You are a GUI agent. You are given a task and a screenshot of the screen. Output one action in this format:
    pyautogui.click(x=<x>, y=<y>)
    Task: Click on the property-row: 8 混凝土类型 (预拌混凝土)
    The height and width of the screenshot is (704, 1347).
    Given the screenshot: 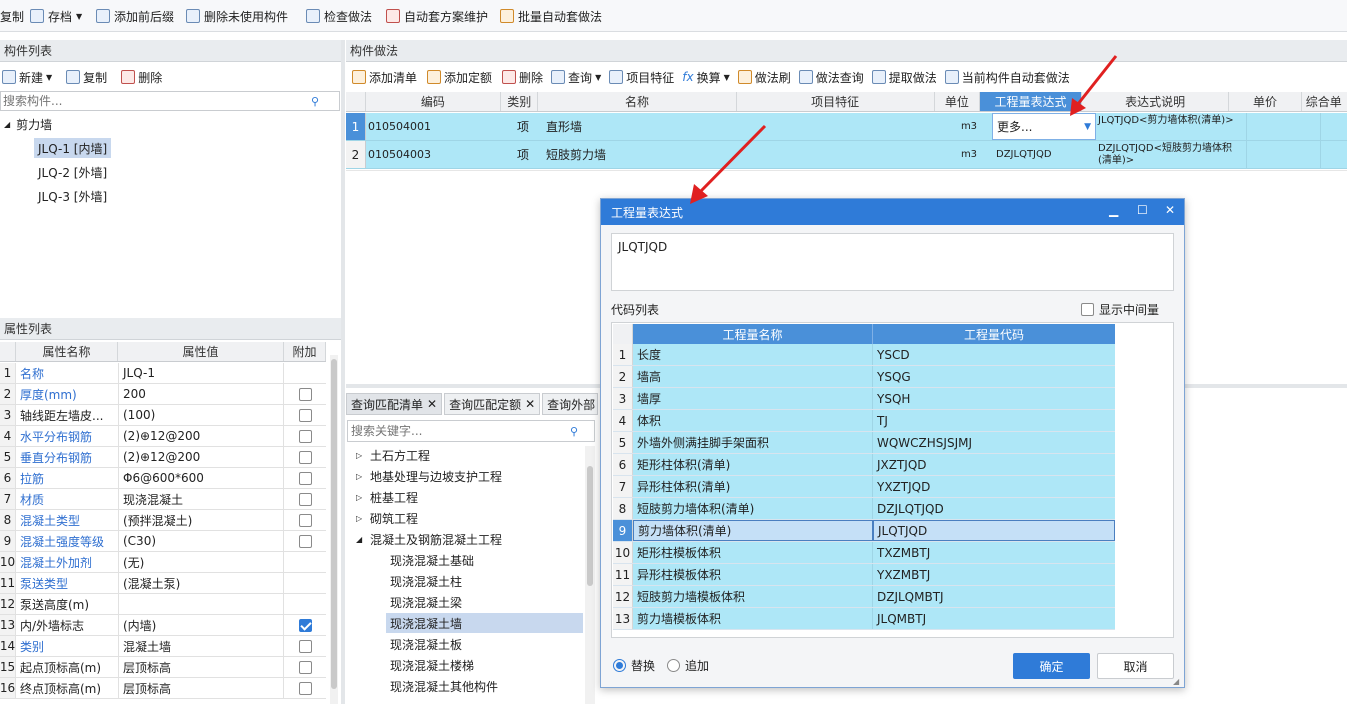 What is the action you would take?
    pyautogui.click(x=163, y=520)
    